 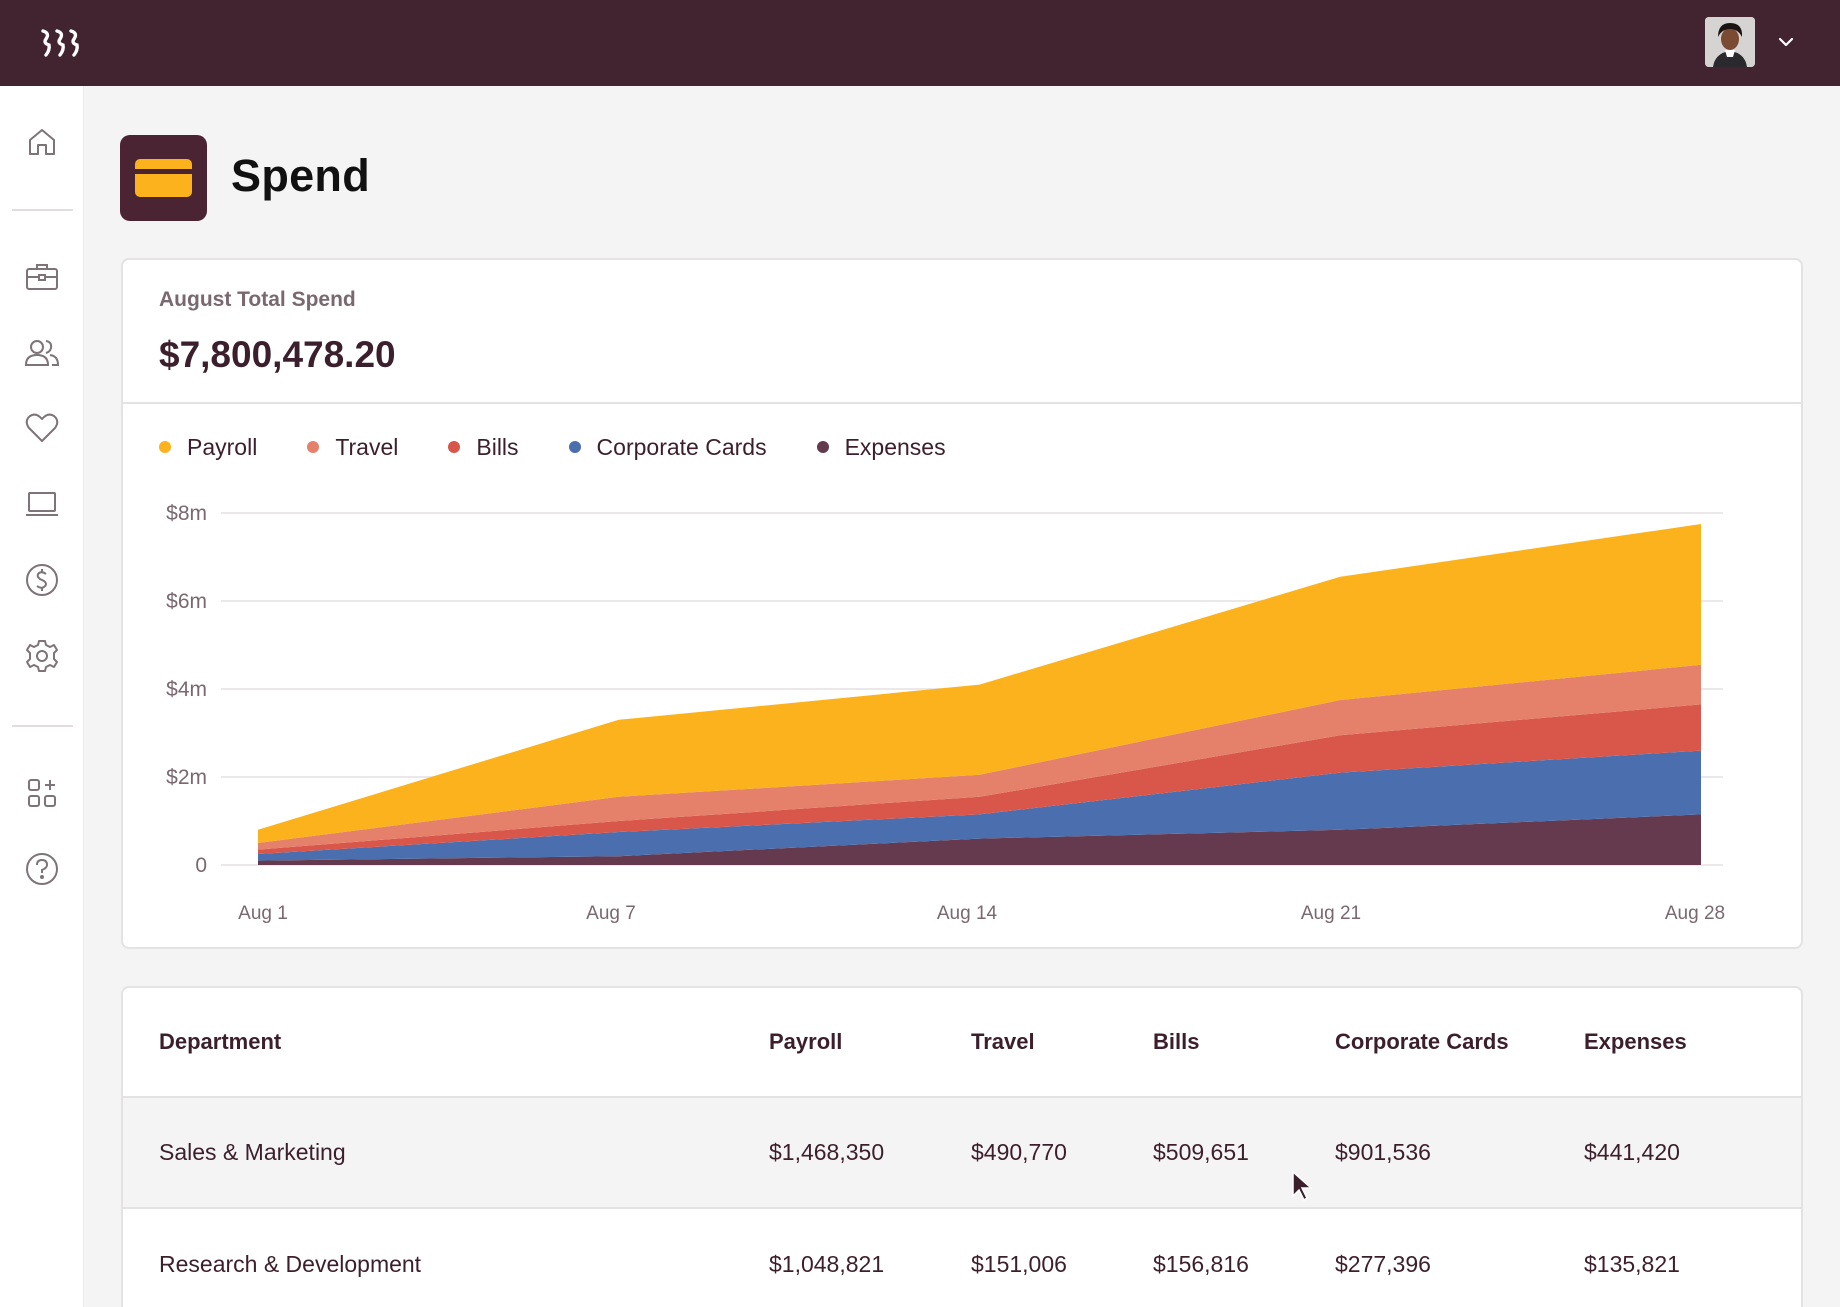 I want to click on x-tick-label: Aug 28, so click(x=1695, y=913).